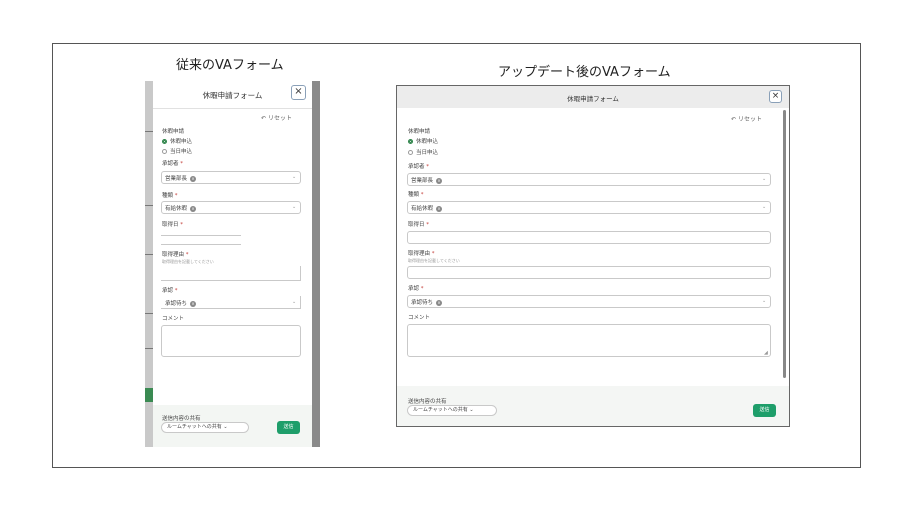  Describe the element at coordinates (279, 118) in the screenshot. I see `old-reset-label: リセット` at that location.